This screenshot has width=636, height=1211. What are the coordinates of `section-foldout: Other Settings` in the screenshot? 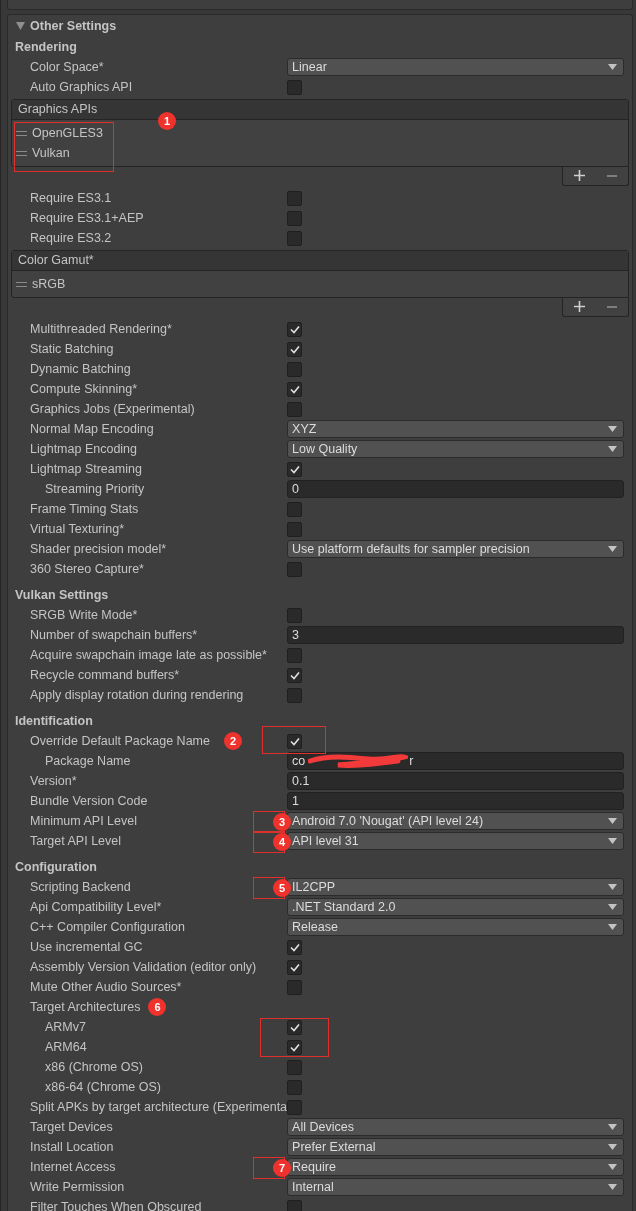 It's located at (320, 26).